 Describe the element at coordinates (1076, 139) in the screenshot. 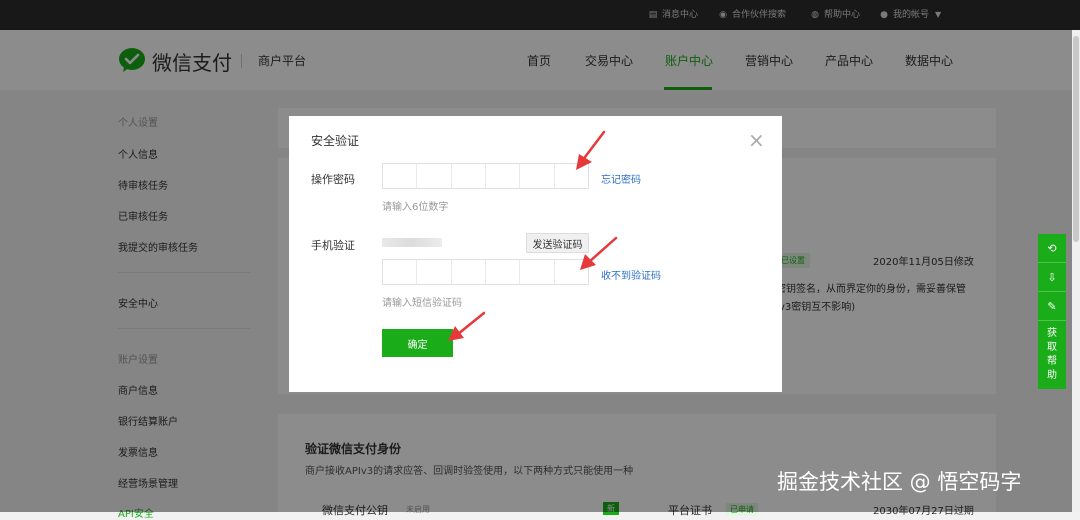

I see `scrollbar-thumb` at that location.